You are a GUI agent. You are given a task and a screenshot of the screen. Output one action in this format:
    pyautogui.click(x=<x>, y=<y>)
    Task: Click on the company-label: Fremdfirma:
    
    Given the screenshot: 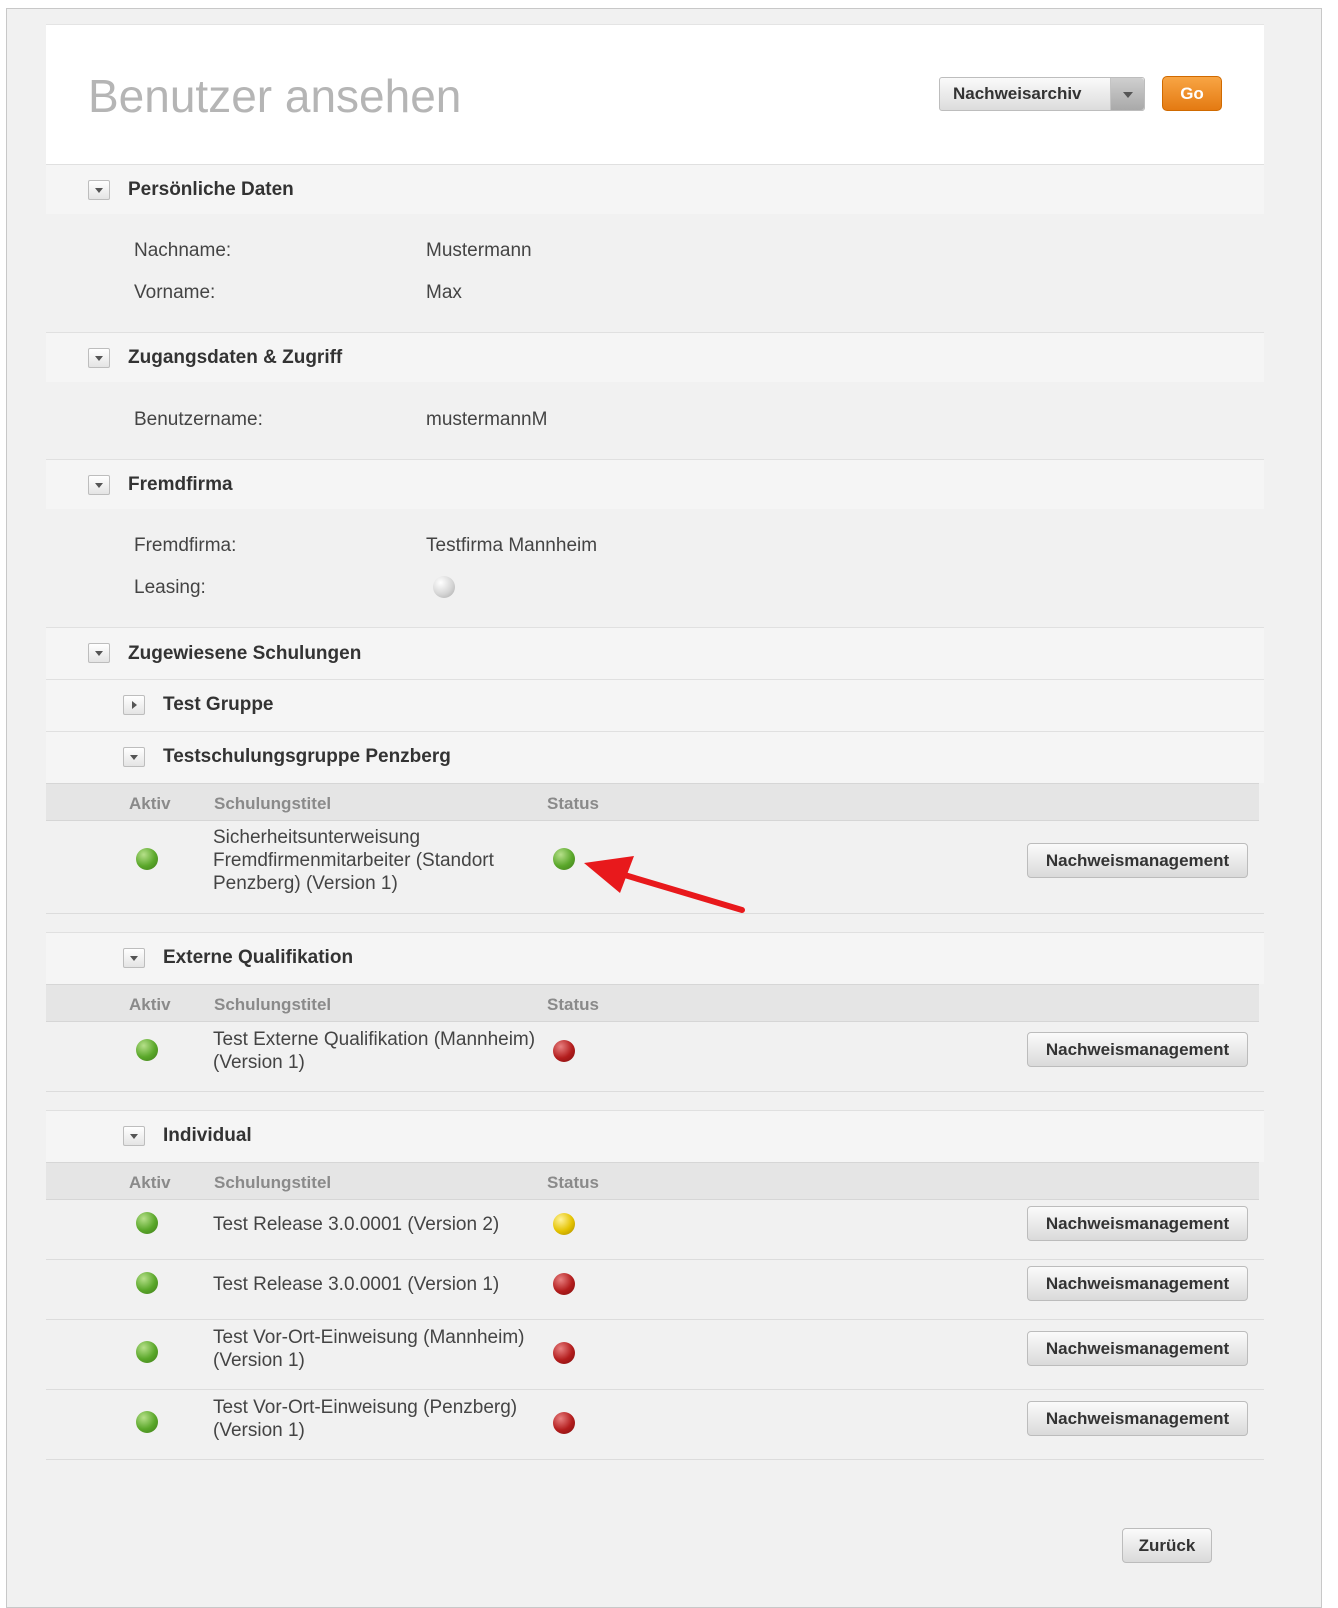 What is the action you would take?
    pyautogui.click(x=185, y=545)
    